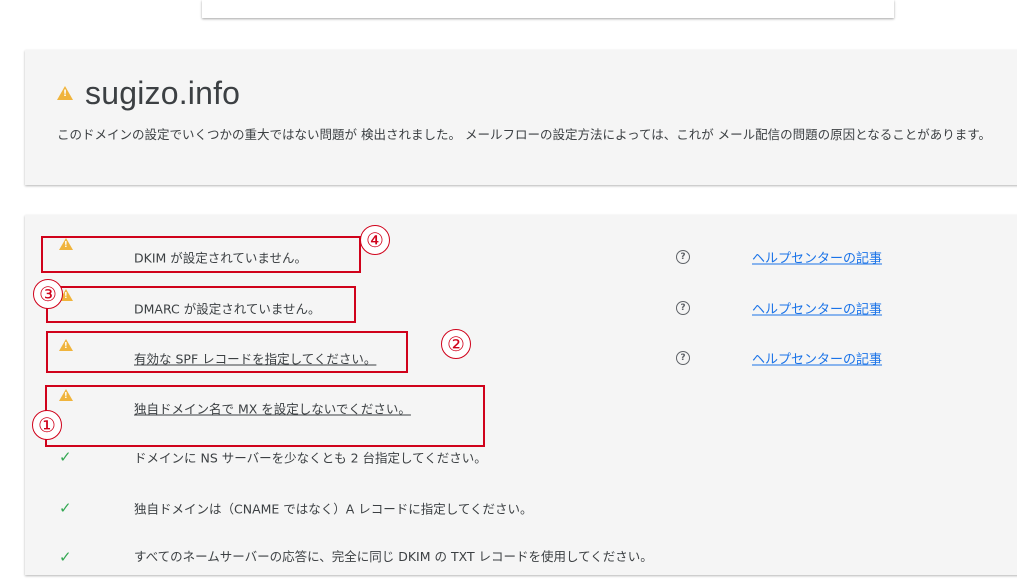 Image resolution: width=1017 pixels, height=580 pixels. I want to click on check-message: 独自ドメインは（CNAME ではなく）A レコードに指定してください。, so click(333, 509).